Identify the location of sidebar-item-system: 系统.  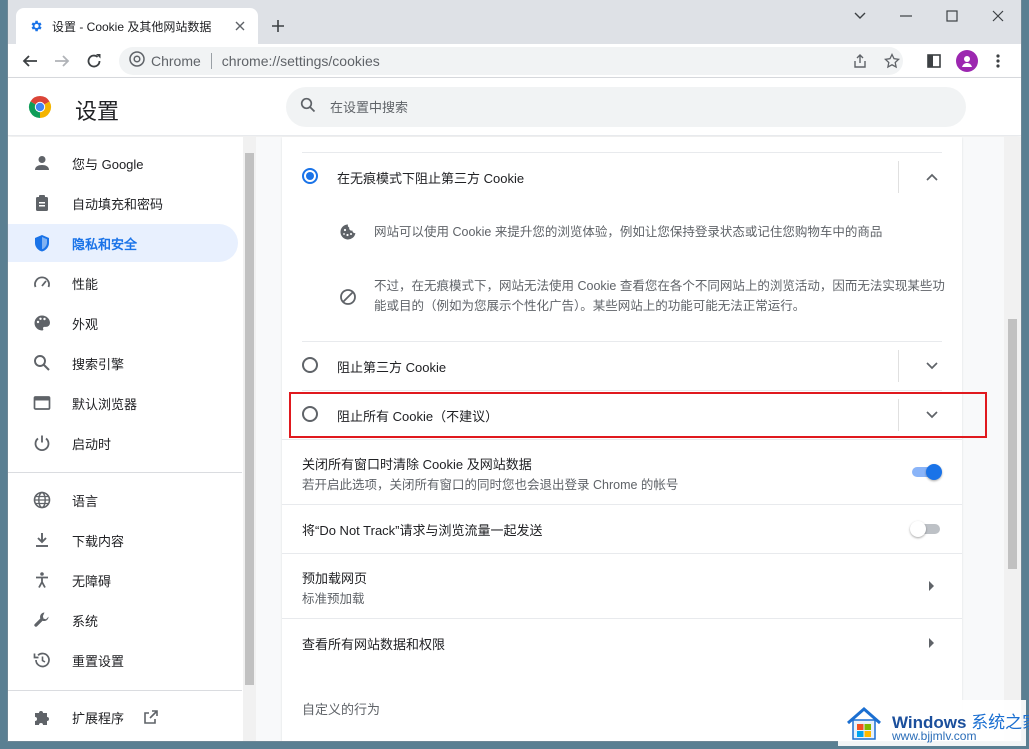
(123, 620).